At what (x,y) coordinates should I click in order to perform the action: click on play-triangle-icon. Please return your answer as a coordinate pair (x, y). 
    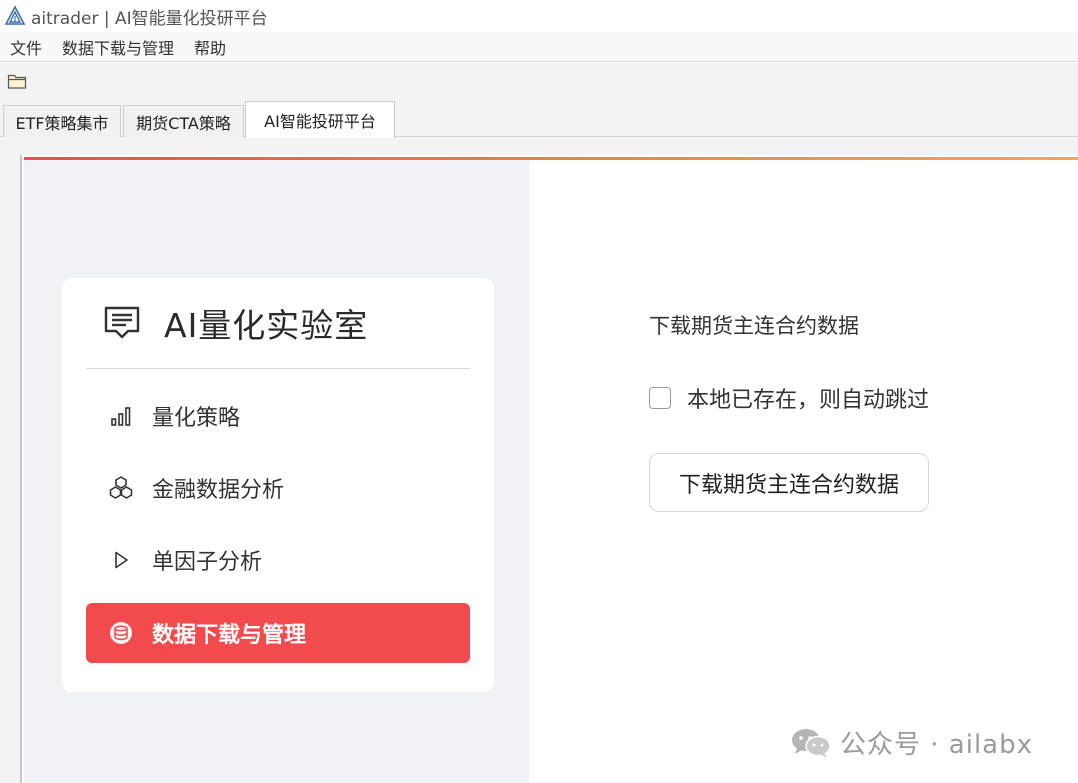
    Looking at the image, I should click on (121, 560).